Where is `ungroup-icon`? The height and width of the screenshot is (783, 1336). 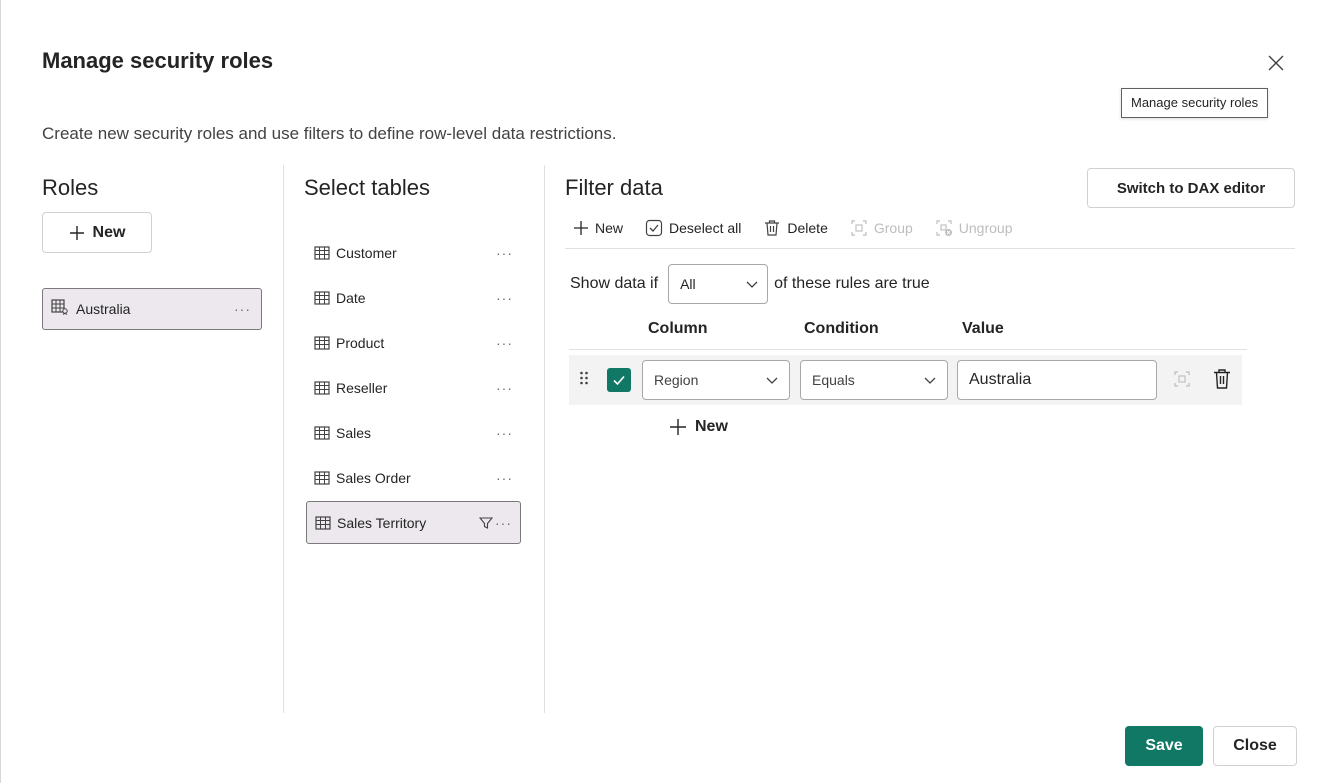
ungroup-icon is located at coordinates (944, 228).